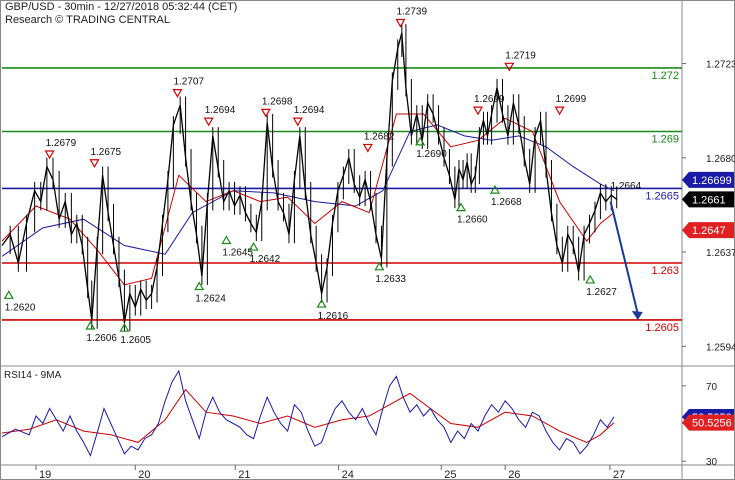 The width and height of the screenshot is (735, 480). What do you see at coordinates (472, 220) in the screenshot?
I see `swing-low-label: 1.2660` at bounding box center [472, 220].